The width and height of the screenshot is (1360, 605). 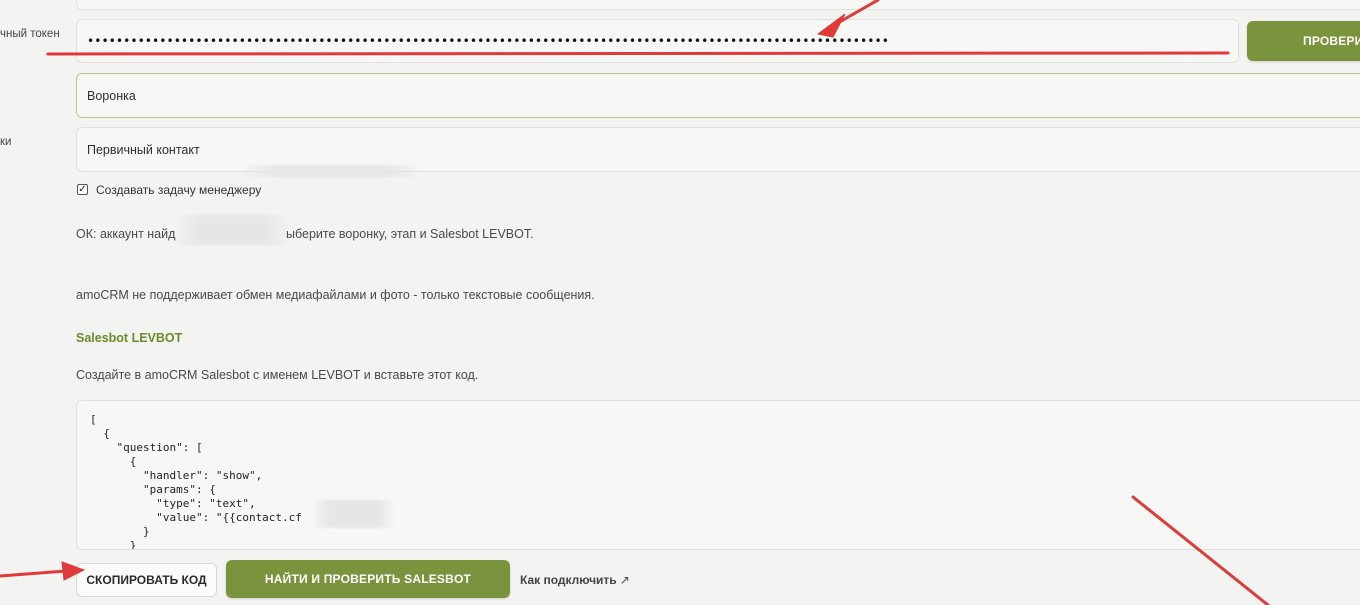 What do you see at coordinates (34, 573) in the screenshot?
I see `left-arrow-shaft` at bounding box center [34, 573].